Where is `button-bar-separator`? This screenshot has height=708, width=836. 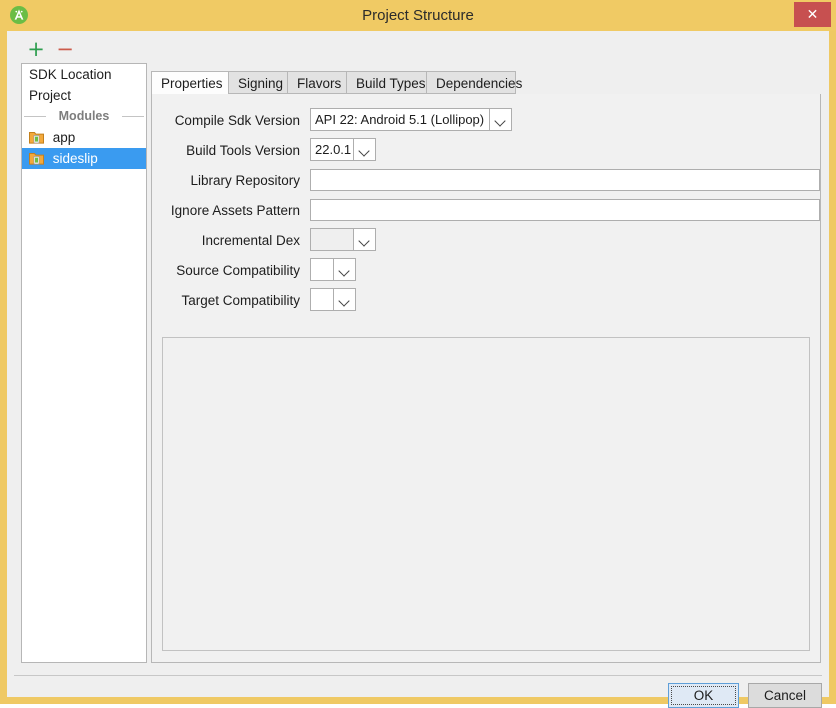 button-bar-separator is located at coordinates (418, 675).